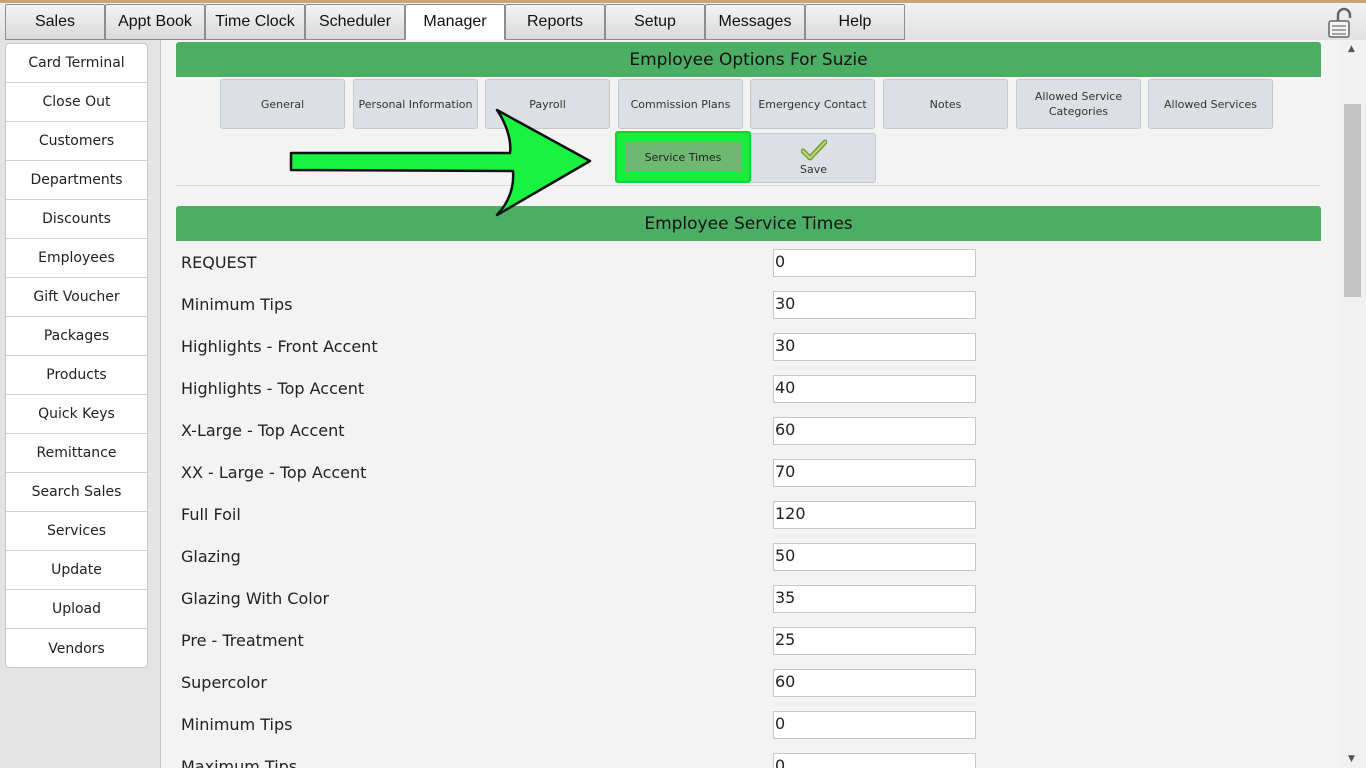 Image resolution: width=1366 pixels, height=768 pixels. I want to click on sidebar-item-products: Products, so click(76, 375).